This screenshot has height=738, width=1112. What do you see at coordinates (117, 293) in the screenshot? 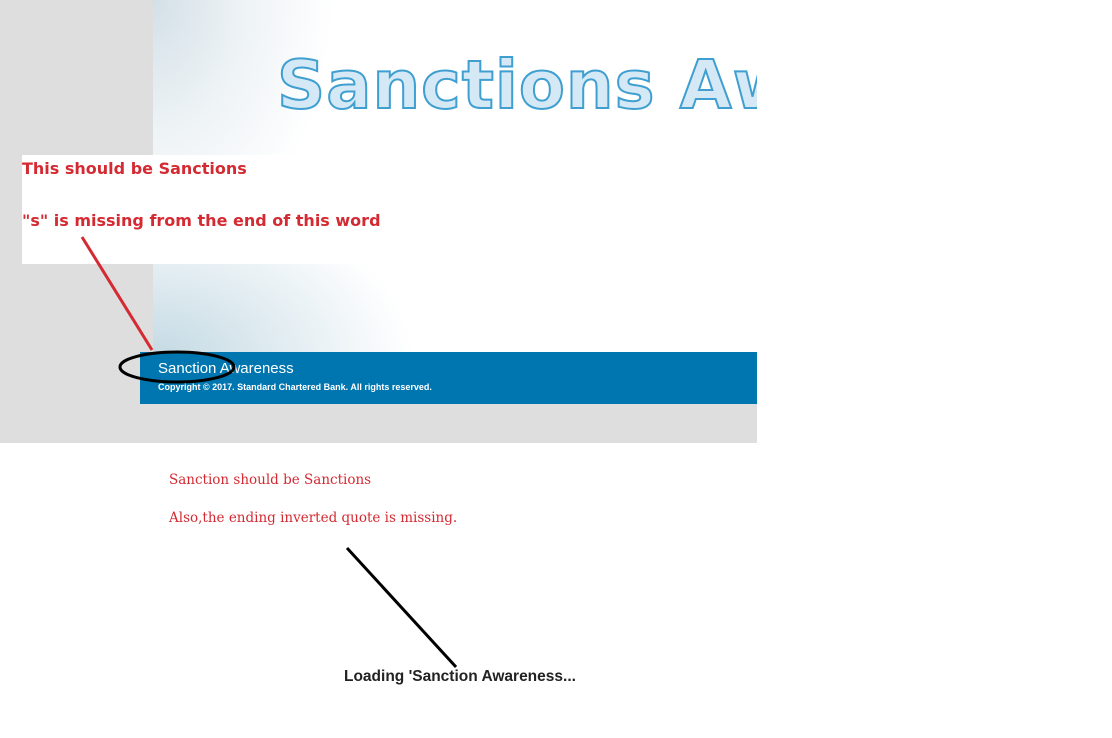
I see `annotation-arrow-red` at bounding box center [117, 293].